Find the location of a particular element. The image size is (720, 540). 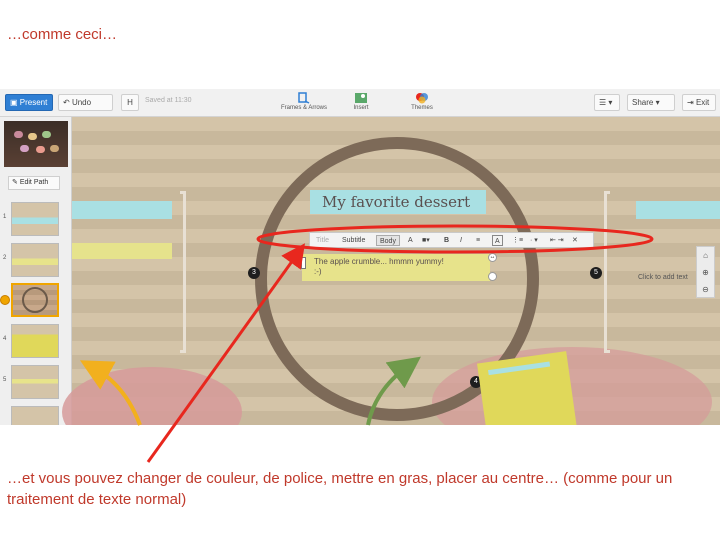

annotation-ellipse is located at coordinates (455, 239).